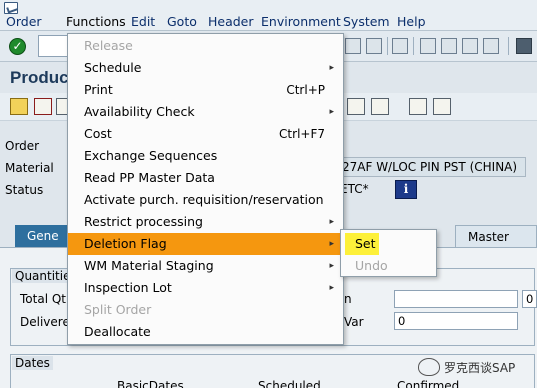 The height and width of the screenshot is (388, 537). Describe the element at coordinates (205, 68) in the screenshot. I see `menu-item-schedule: Schedule ▸` at that location.